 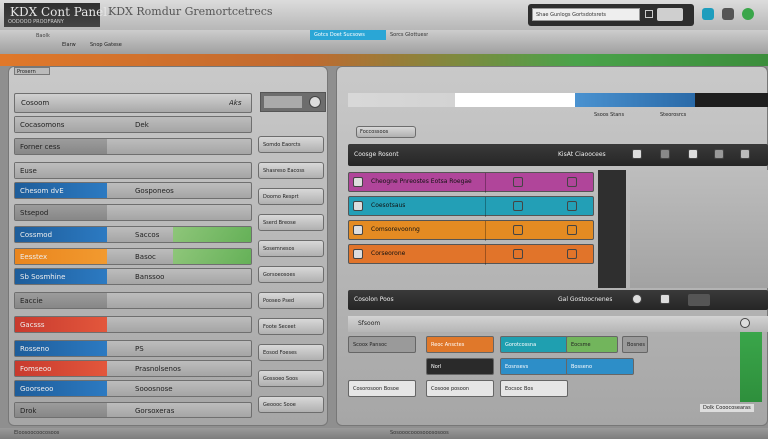 What do you see at coordinates (61, 212) in the screenshot?
I see `left-row-label: Stsepod` at bounding box center [61, 212].